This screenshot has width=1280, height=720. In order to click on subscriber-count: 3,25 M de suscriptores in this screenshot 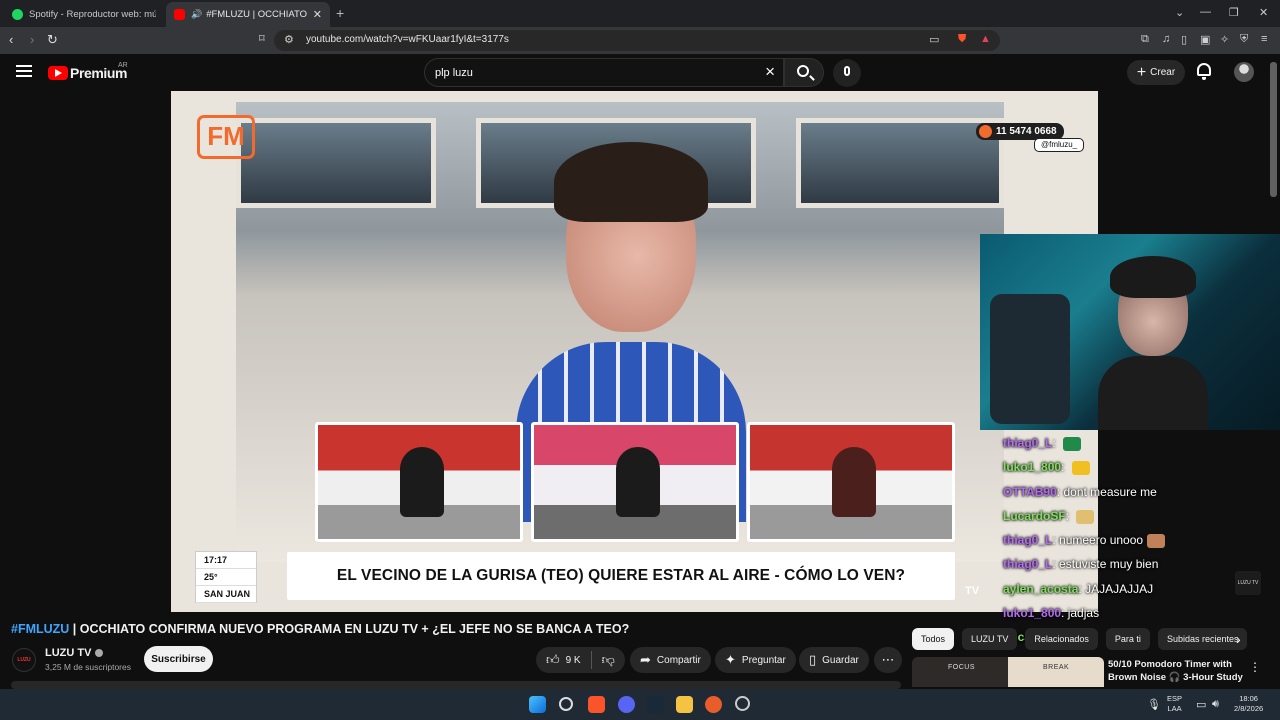, I will do `click(88, 667)`.